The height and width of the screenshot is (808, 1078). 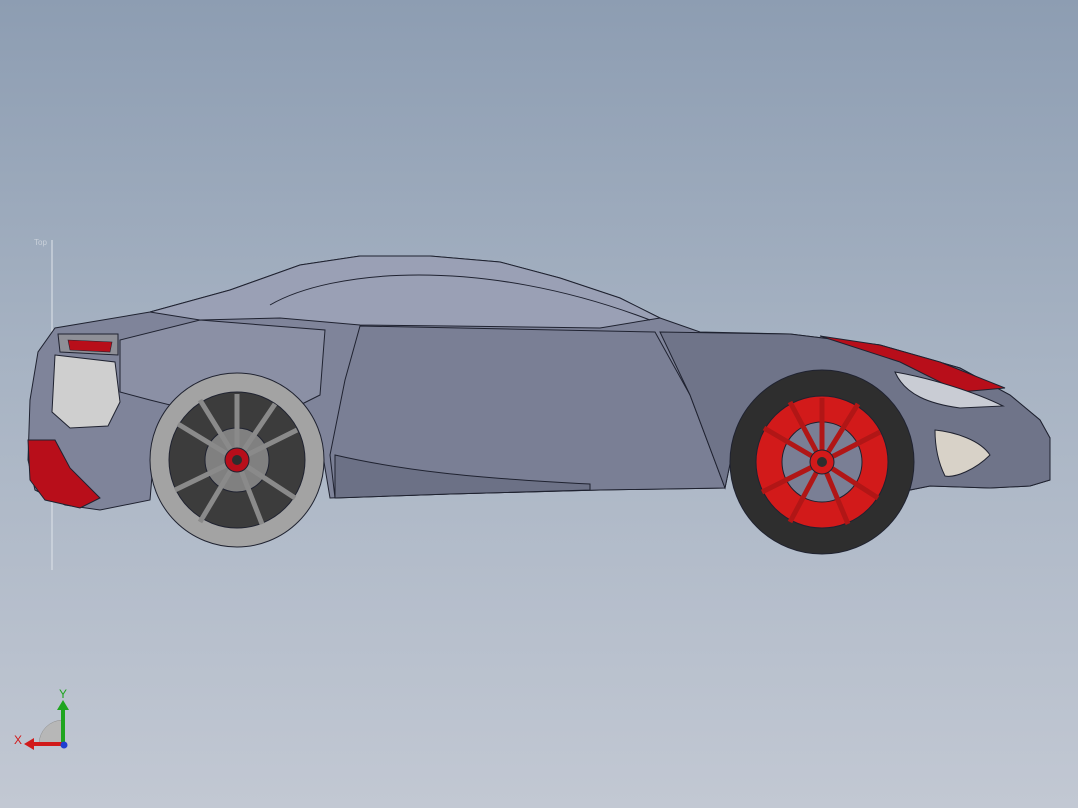 I want to click on sketch-plane-label: Top, so click(x=40, y=242).